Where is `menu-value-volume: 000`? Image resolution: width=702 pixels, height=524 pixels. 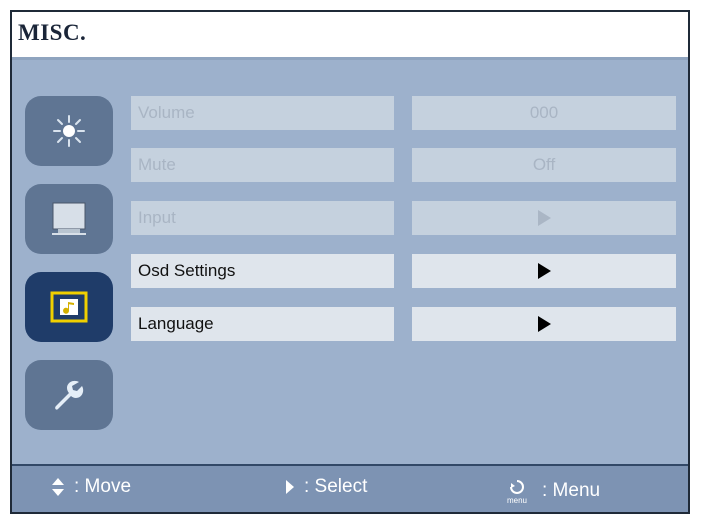
menu-value-volume: 000 is located at coordinates (544, 113).